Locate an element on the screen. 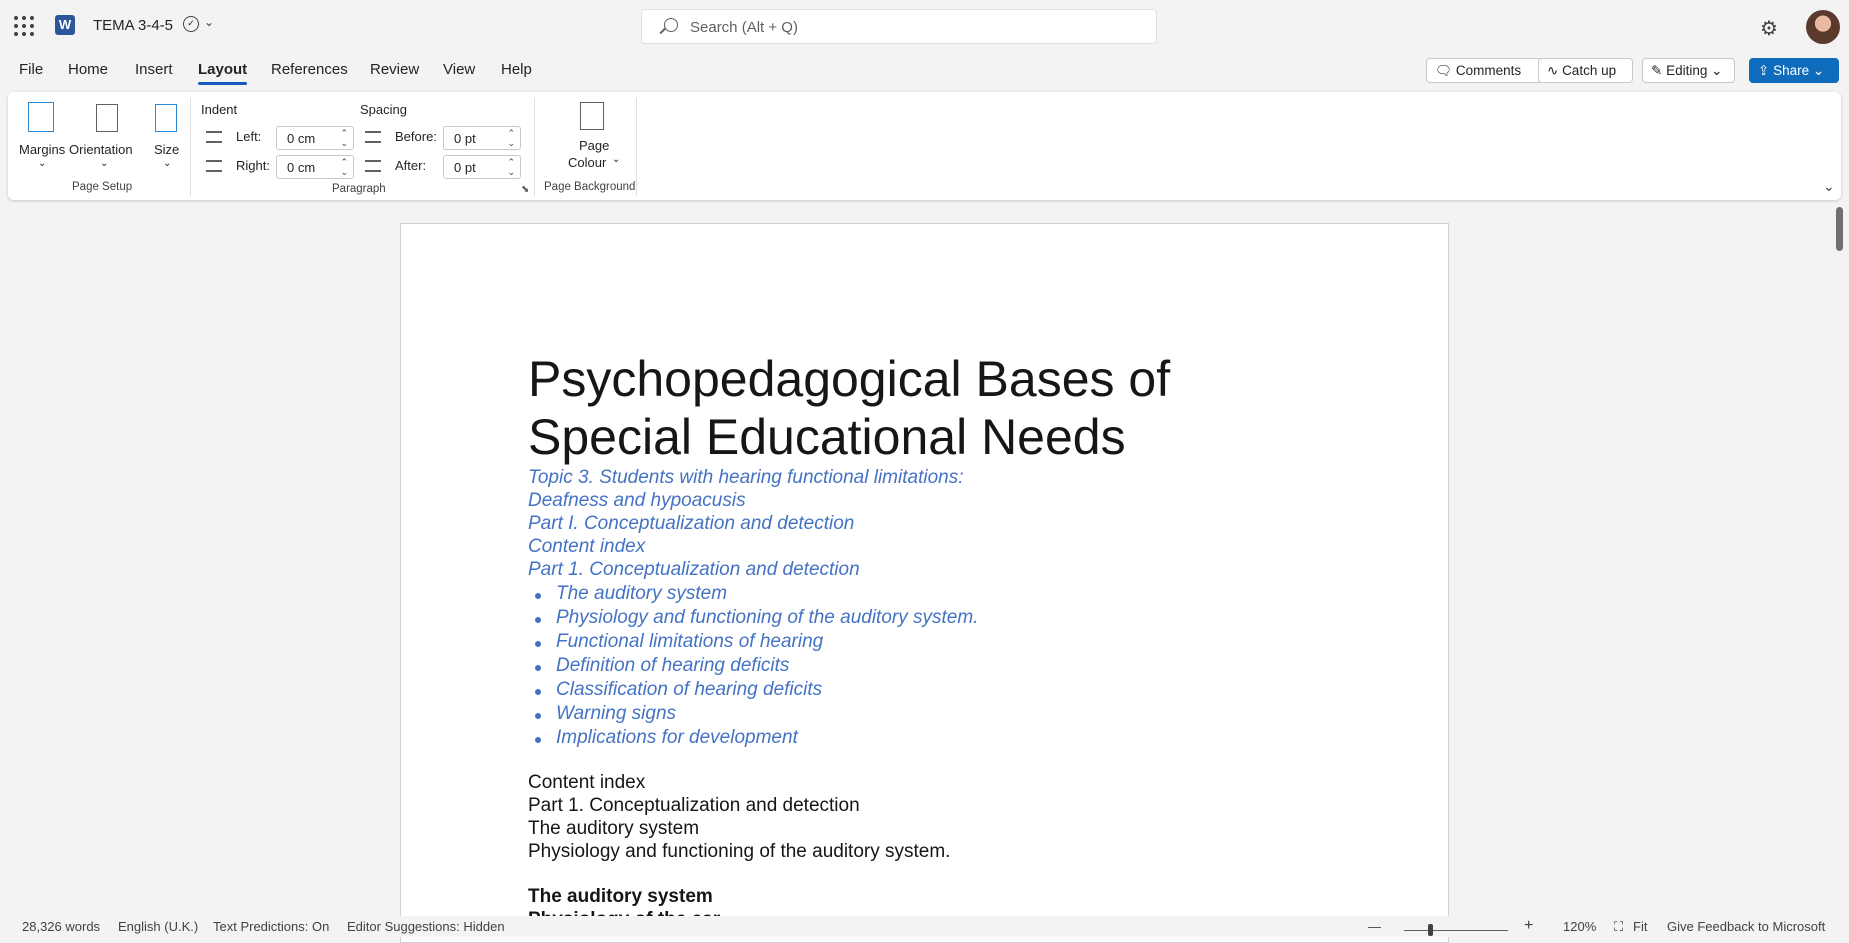 The height and width of the screenshot is (943, 1849). activity-icon: ∿ is located at coordinates (1555, 70).